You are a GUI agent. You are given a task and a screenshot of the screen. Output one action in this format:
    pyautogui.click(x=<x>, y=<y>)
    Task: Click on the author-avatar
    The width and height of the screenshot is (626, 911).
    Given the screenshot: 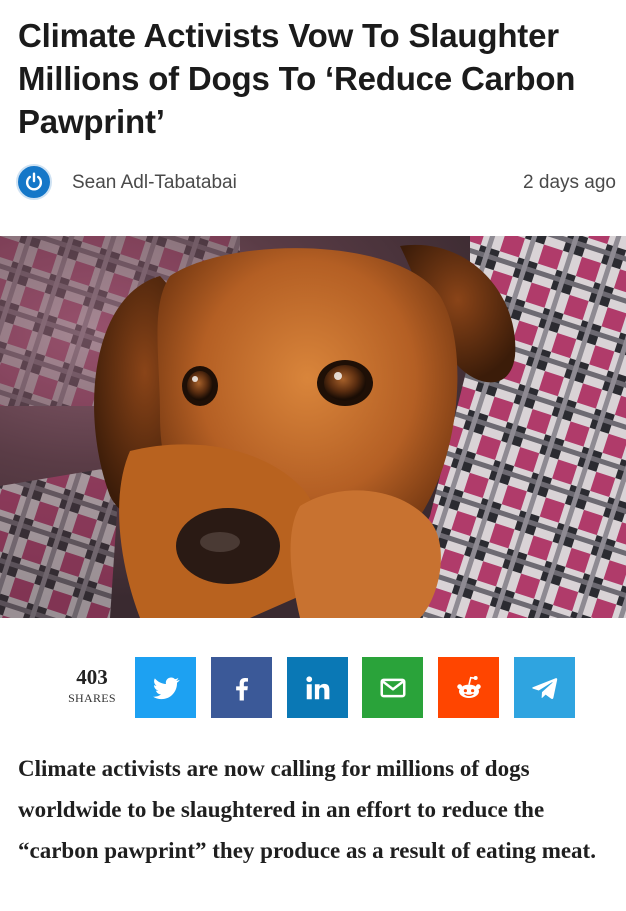 What is the action you would take?
    pyautogui.click(x=34, y=182)
    